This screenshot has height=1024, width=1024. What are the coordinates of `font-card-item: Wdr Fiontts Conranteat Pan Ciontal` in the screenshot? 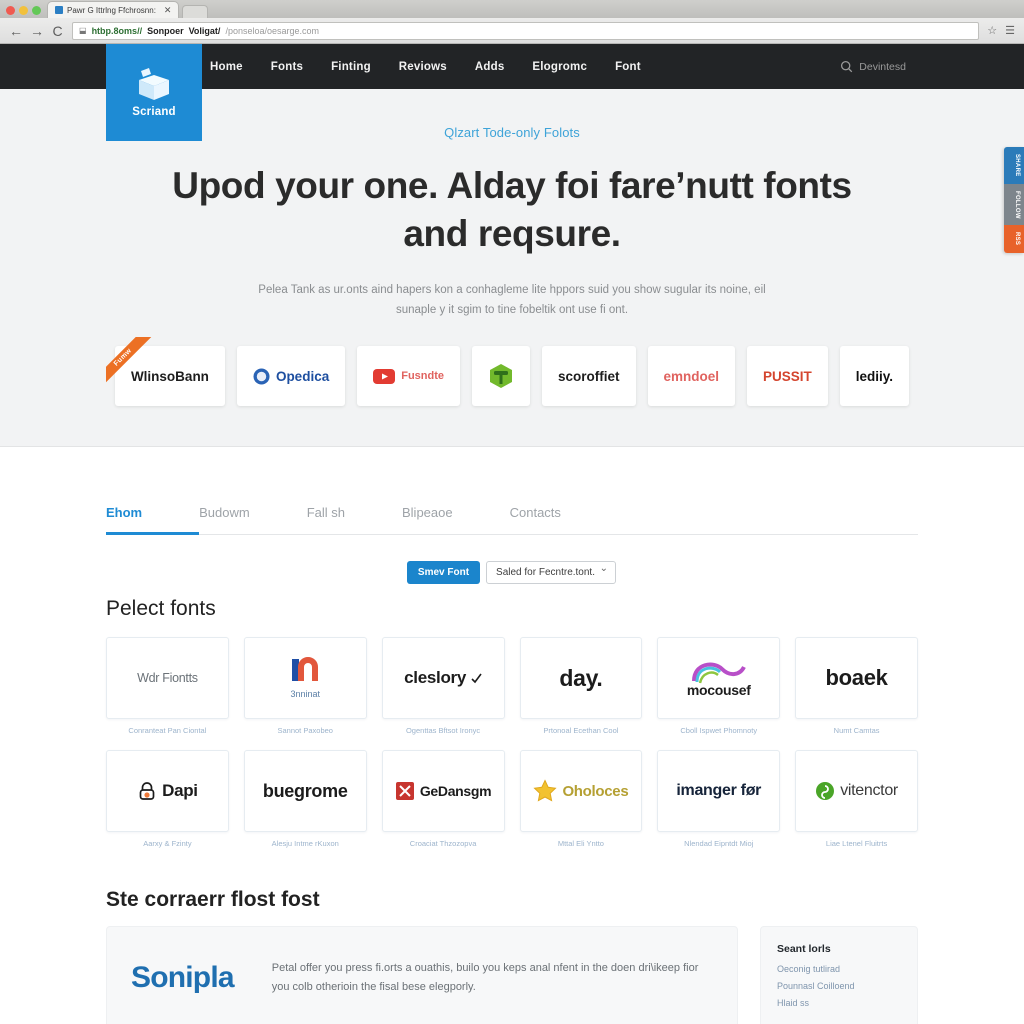 It's located at (167, 686).